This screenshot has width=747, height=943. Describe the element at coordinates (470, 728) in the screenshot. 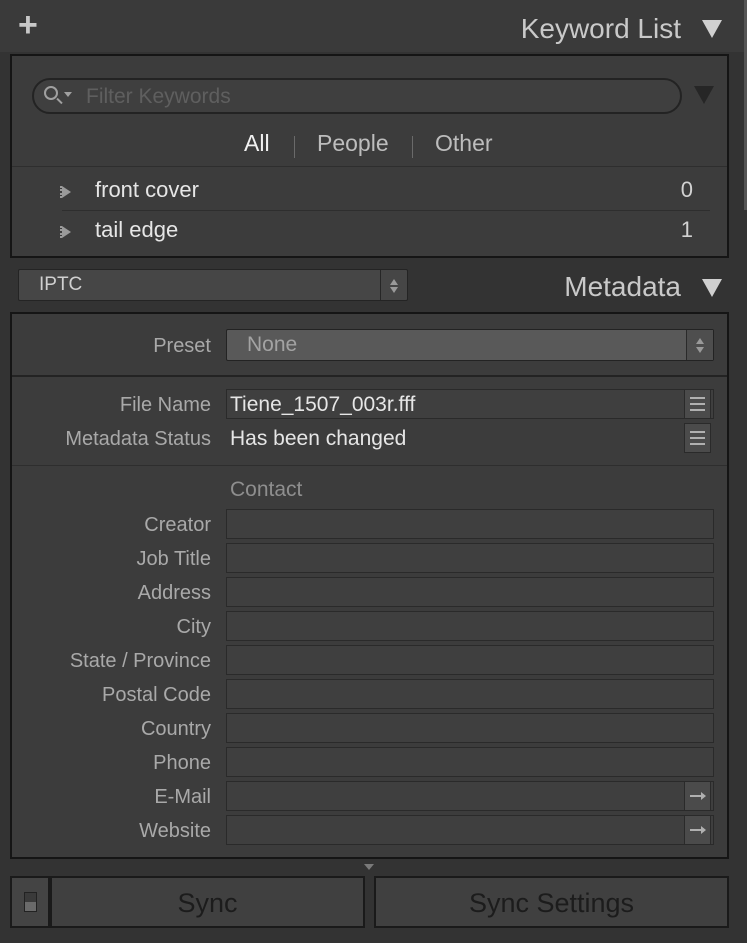

I see `country-field` at that location.